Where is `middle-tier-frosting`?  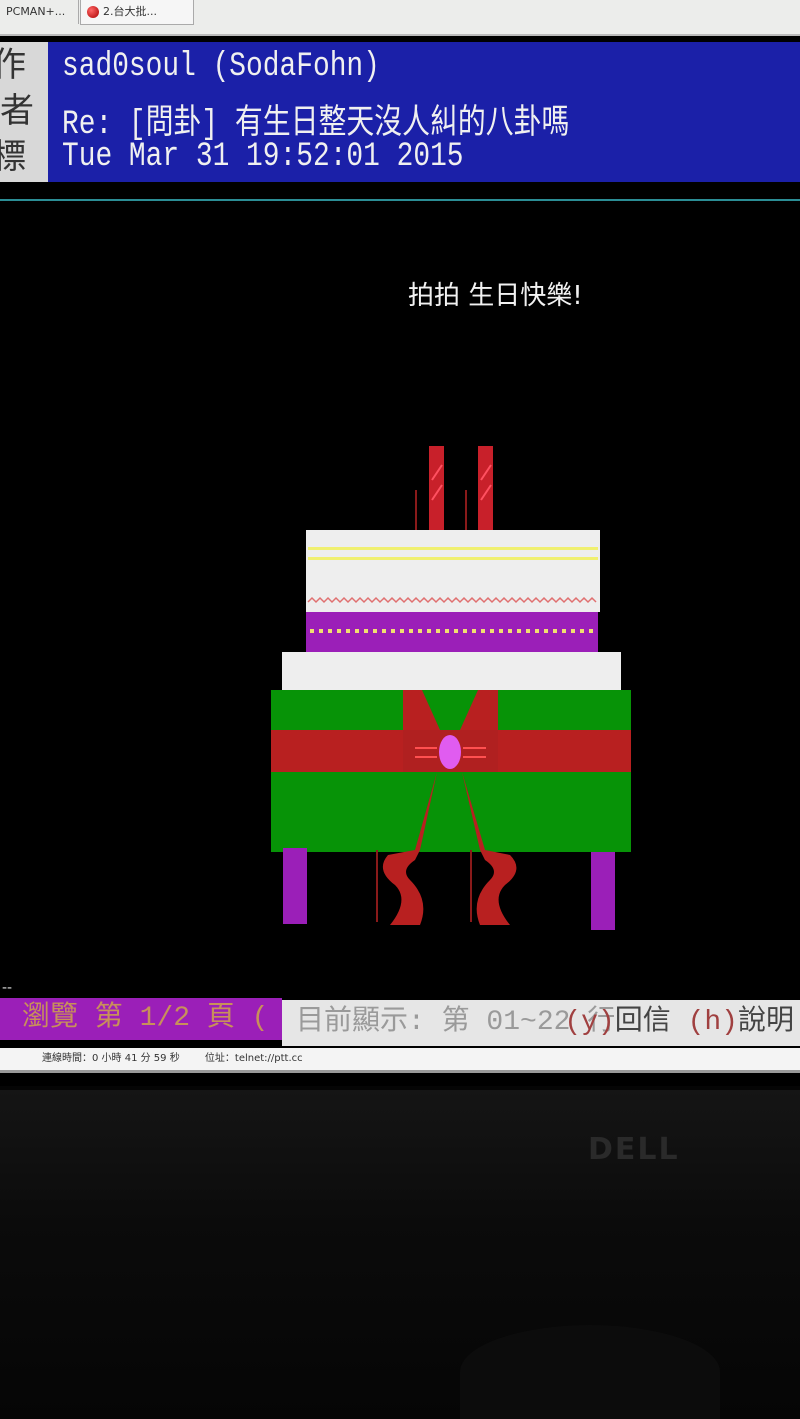
middle-tier-frosting is located at coordinates (451, 673).